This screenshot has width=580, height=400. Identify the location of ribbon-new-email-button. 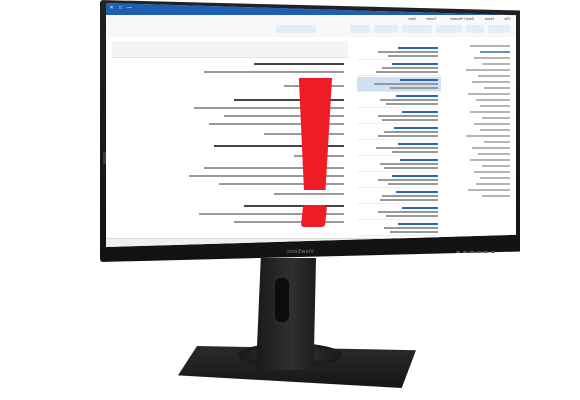
(499, 29).